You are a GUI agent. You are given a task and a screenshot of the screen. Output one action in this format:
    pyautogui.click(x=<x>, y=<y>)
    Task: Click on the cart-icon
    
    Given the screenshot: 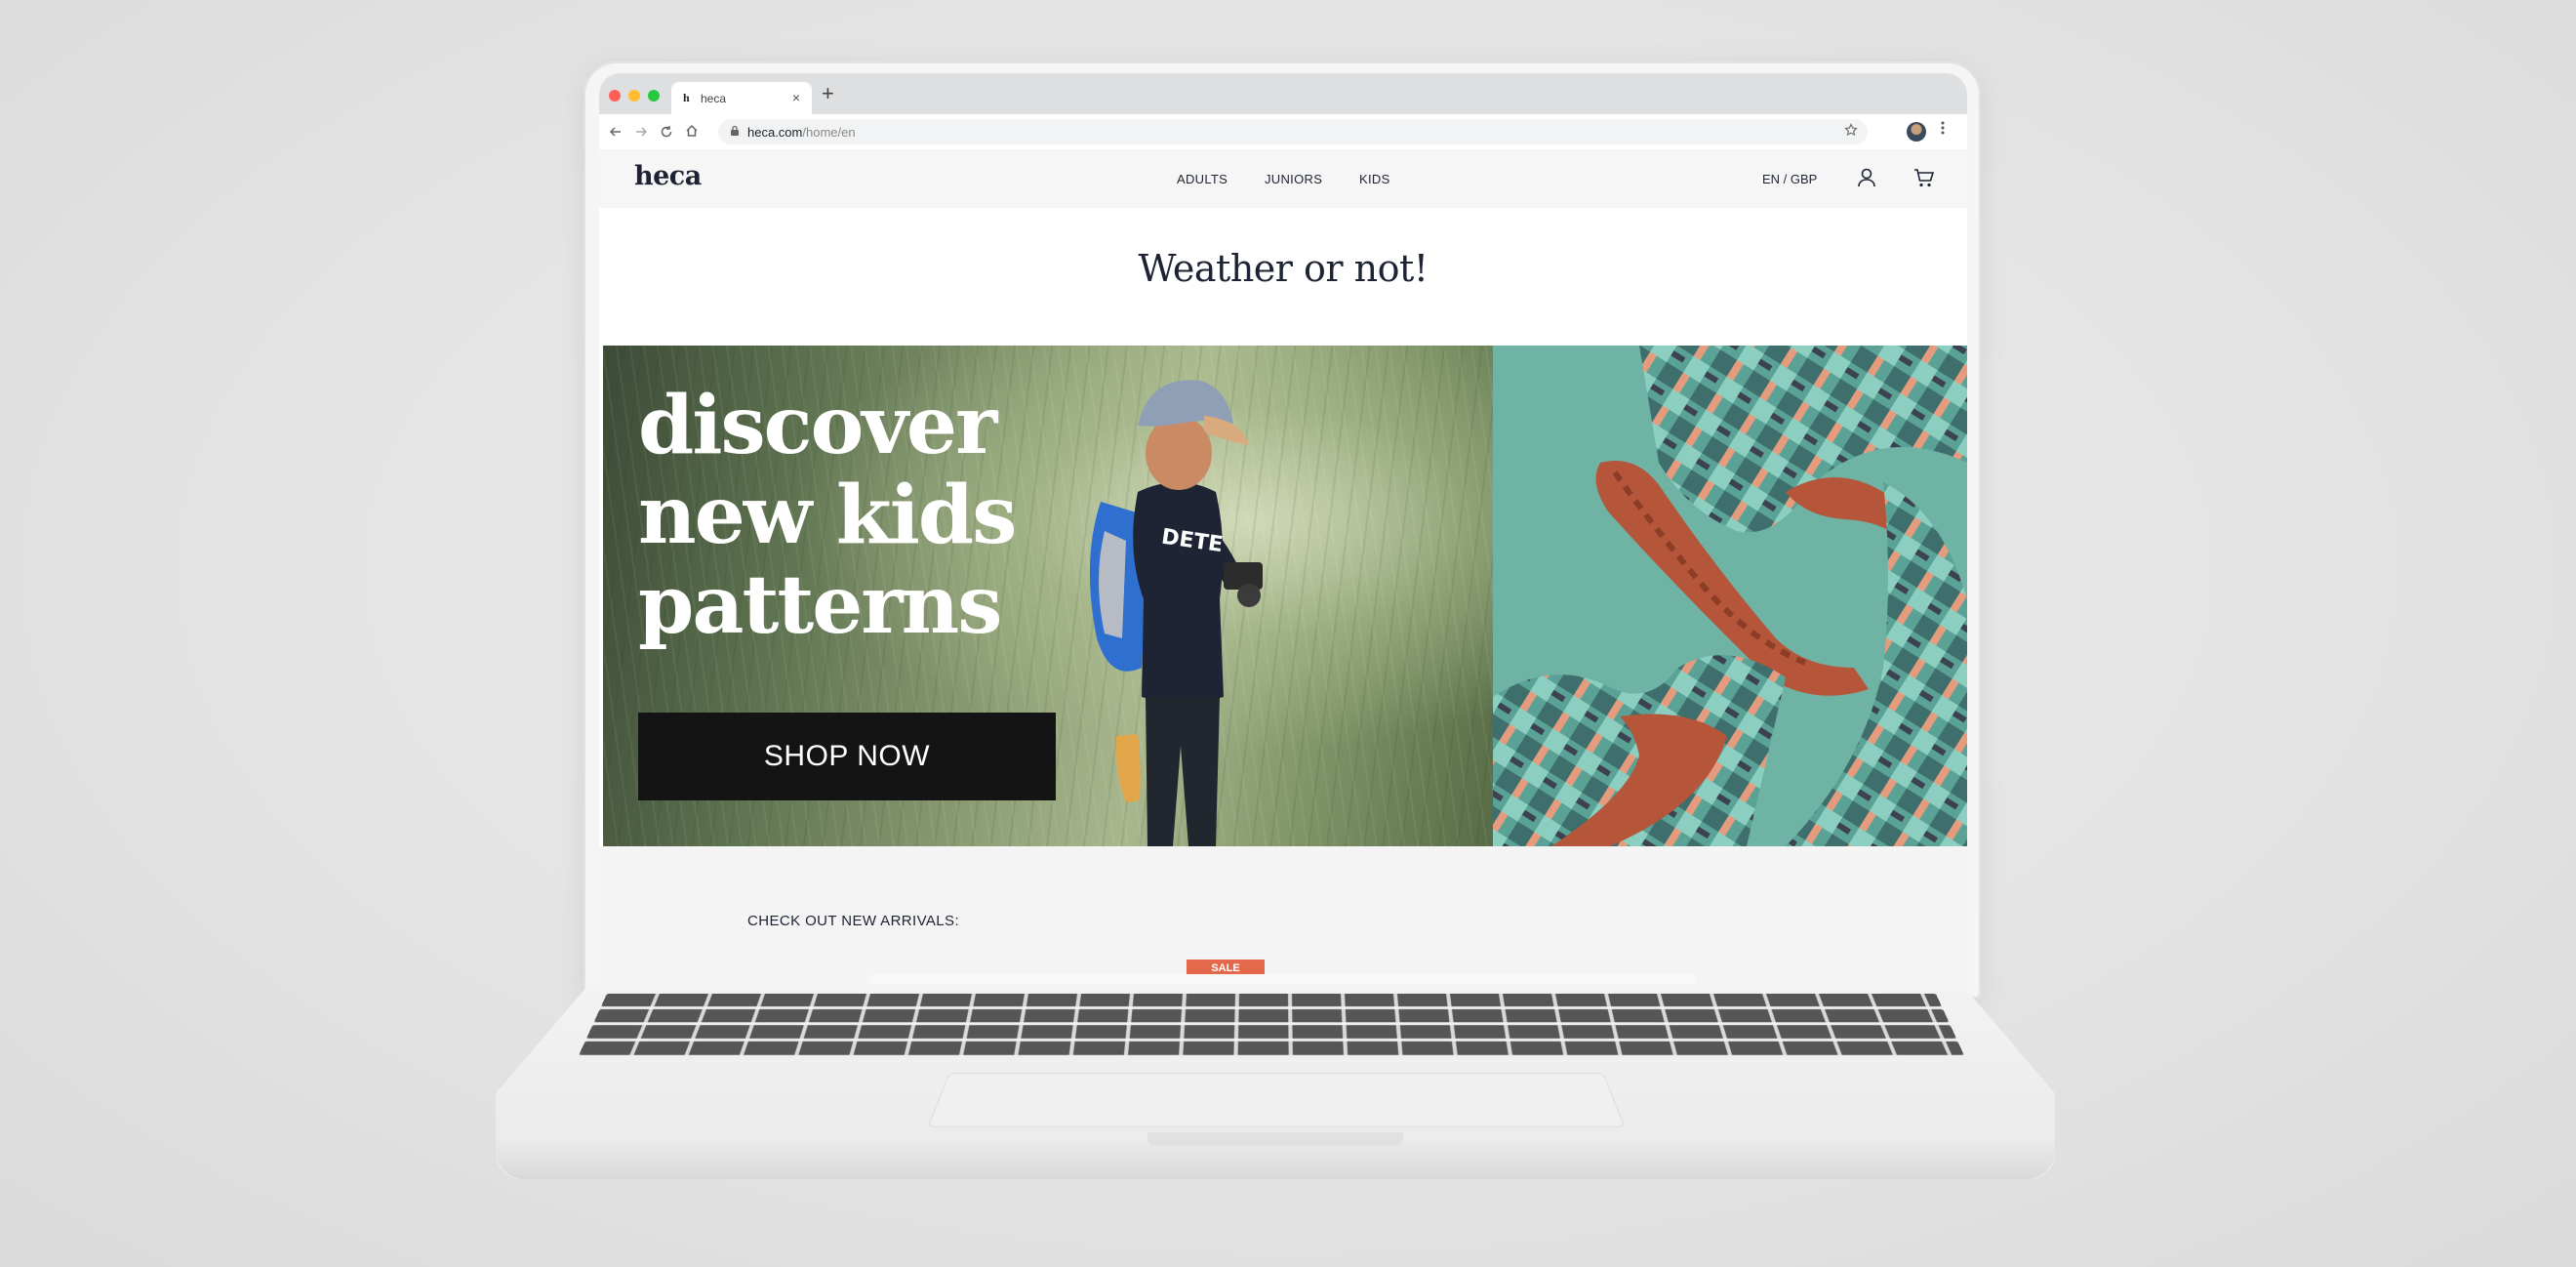 What is the action you would take?
    pyautogui.click(x=1924, y=177)
    